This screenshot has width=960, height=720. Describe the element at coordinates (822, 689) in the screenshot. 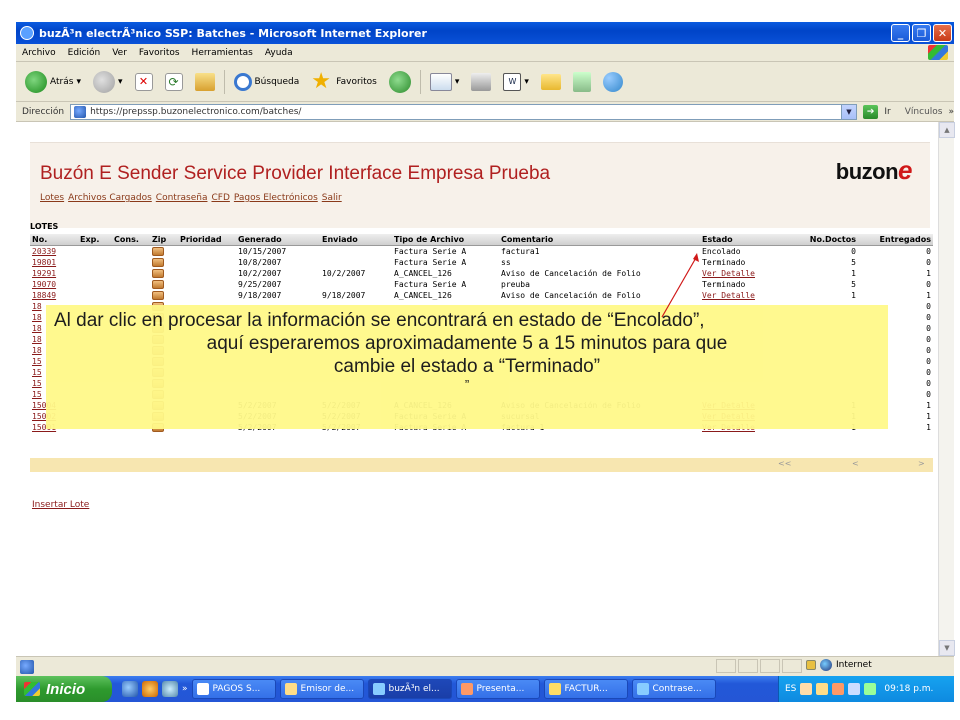

I see `tray-mail-icon` at that location.